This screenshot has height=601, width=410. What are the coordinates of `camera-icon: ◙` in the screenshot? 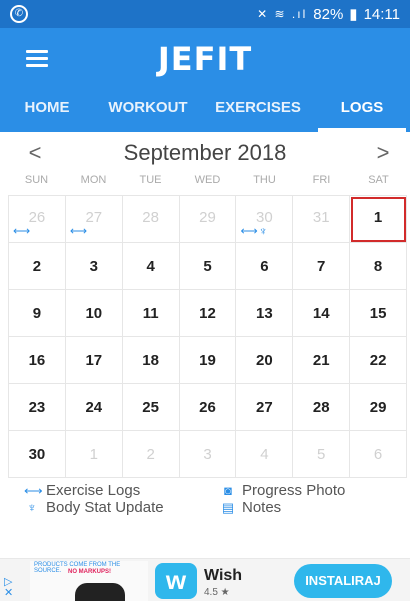 It's located at (228, 490).